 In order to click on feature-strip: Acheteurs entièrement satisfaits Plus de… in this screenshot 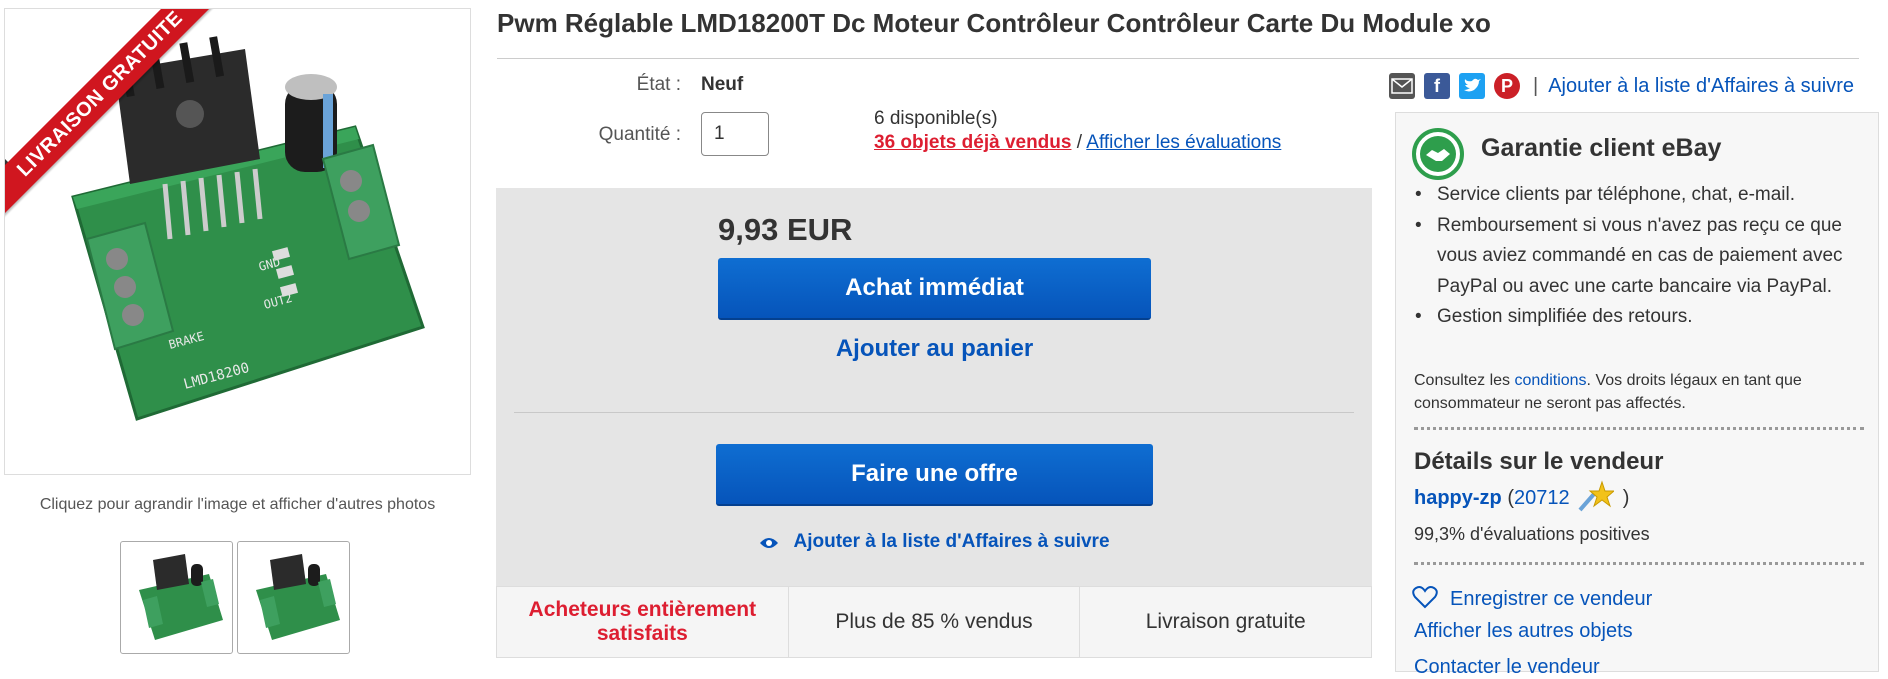, I will do `click(934, 622)`.